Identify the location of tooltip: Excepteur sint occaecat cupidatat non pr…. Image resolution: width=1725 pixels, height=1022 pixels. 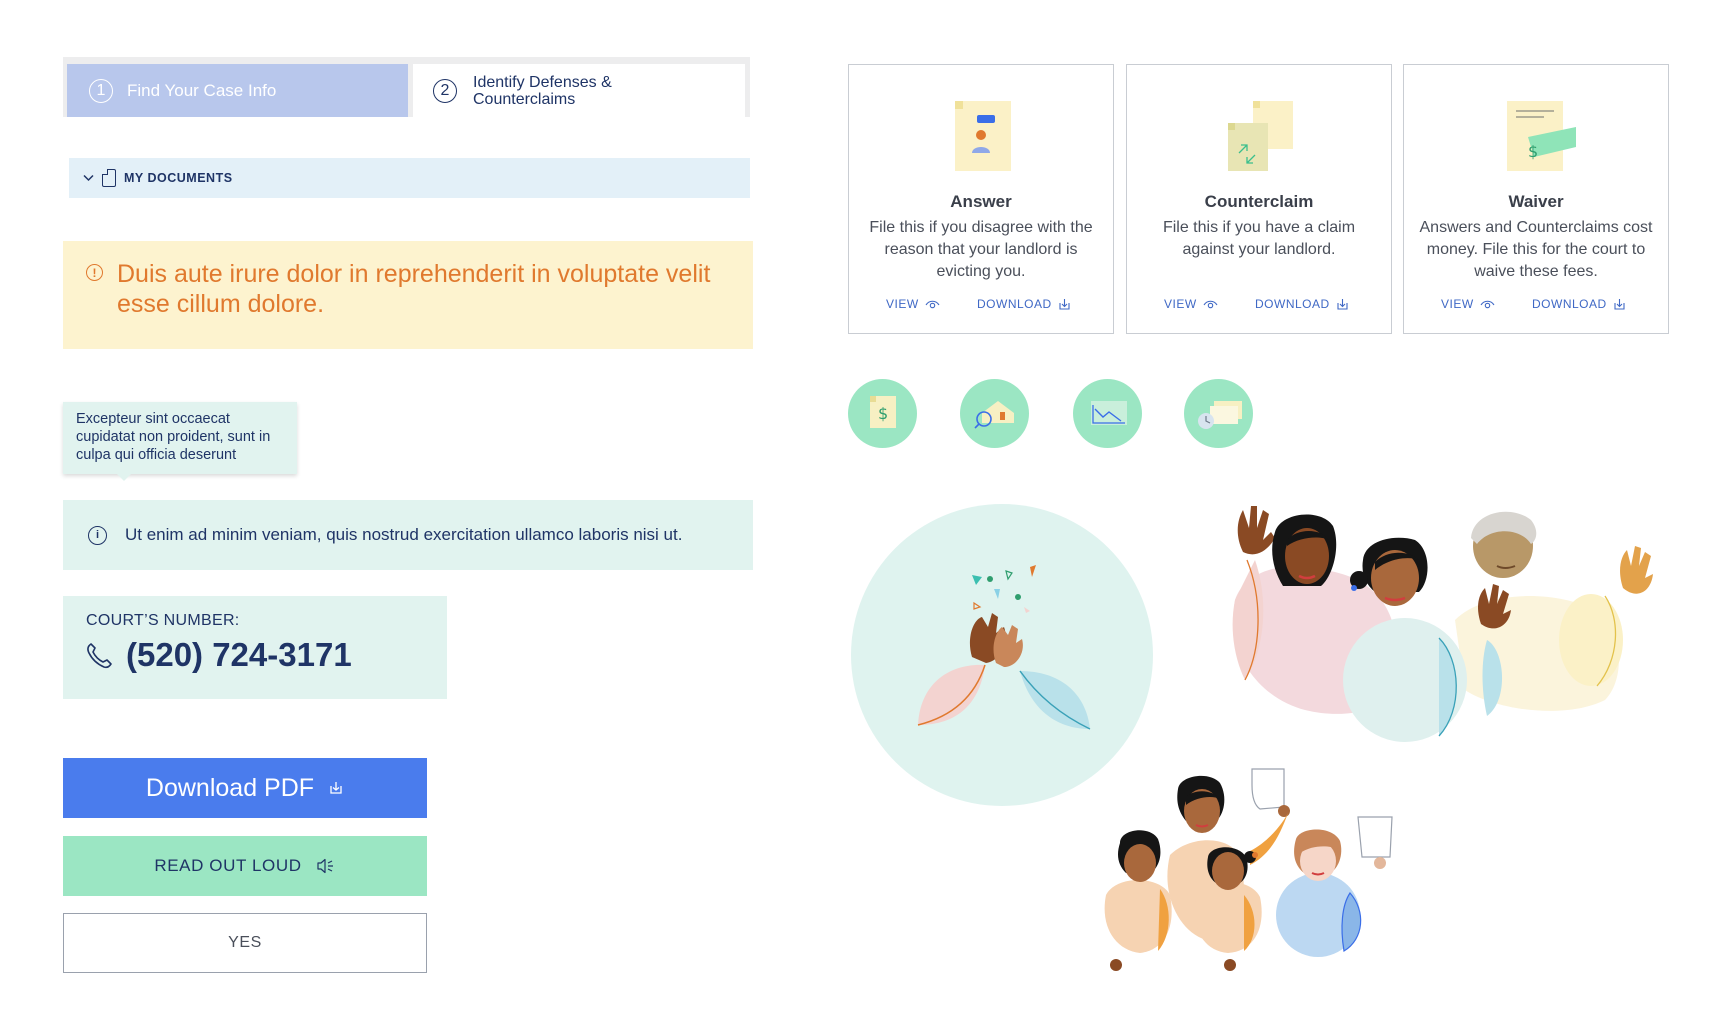
(180, 441).